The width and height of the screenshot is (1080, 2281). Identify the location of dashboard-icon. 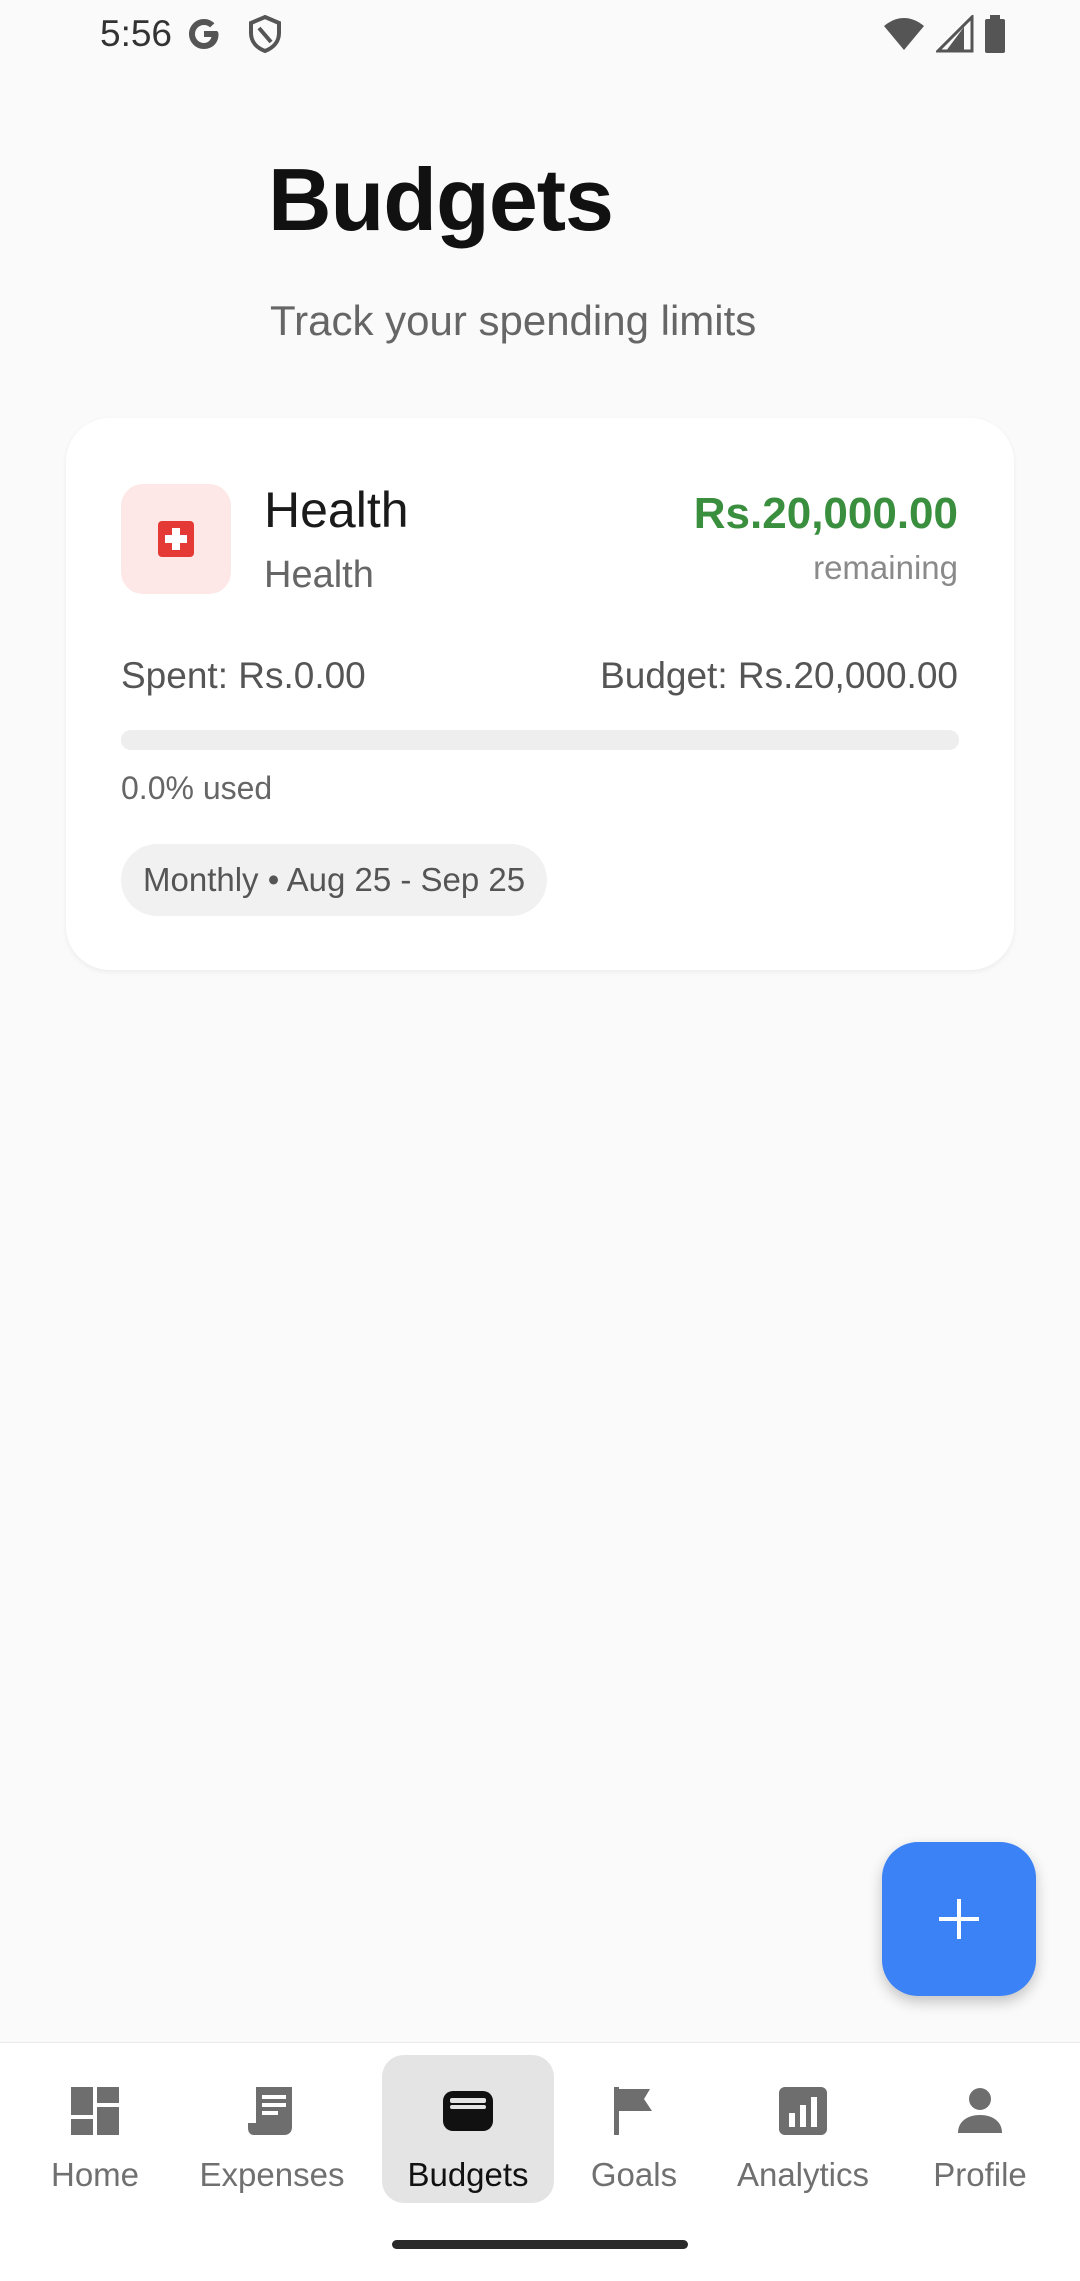
(95, 2111).